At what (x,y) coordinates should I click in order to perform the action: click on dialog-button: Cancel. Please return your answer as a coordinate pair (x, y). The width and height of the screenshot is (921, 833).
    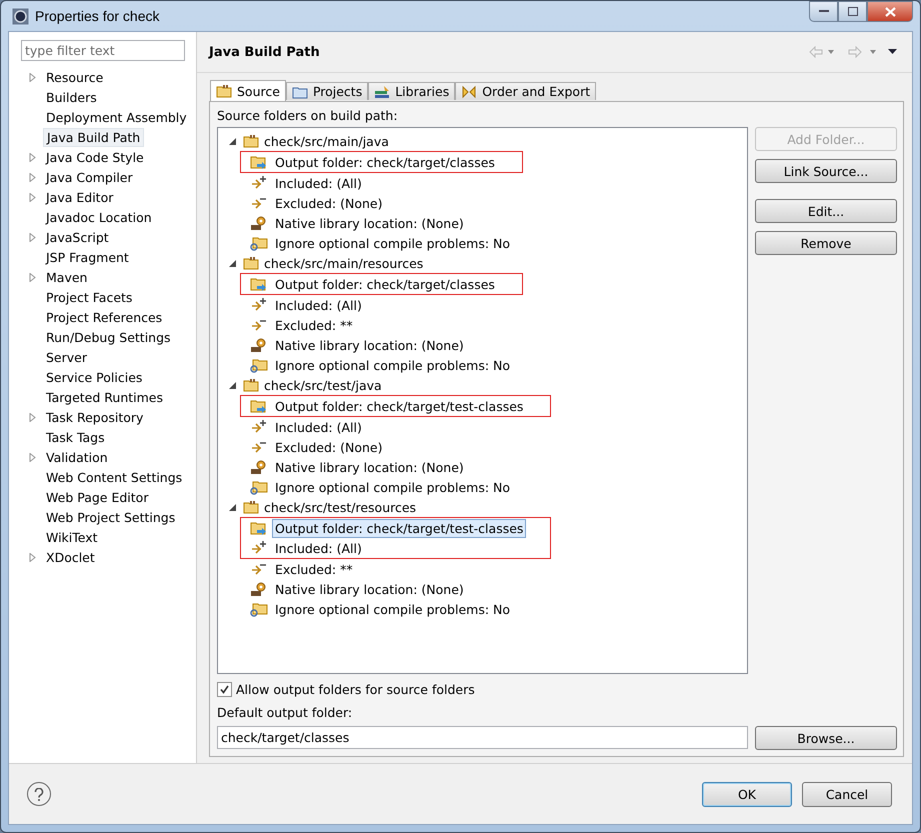
    Looking at the image, I should click on (847, 794).